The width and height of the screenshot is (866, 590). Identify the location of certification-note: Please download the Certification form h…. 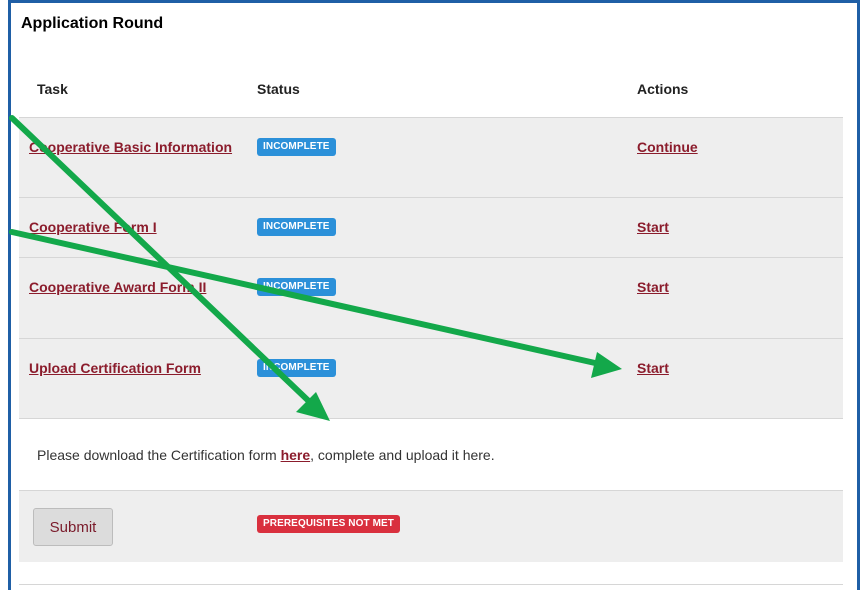
(266, 455).